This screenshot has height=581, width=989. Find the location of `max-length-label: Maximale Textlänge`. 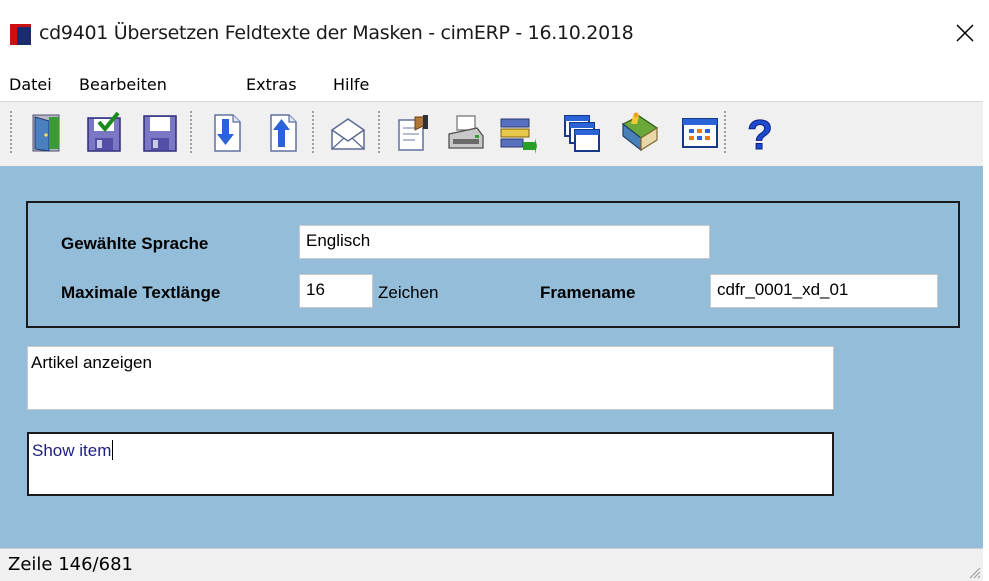

max-length-label: Maximale Textlänge is located at coordinates (141, 292).